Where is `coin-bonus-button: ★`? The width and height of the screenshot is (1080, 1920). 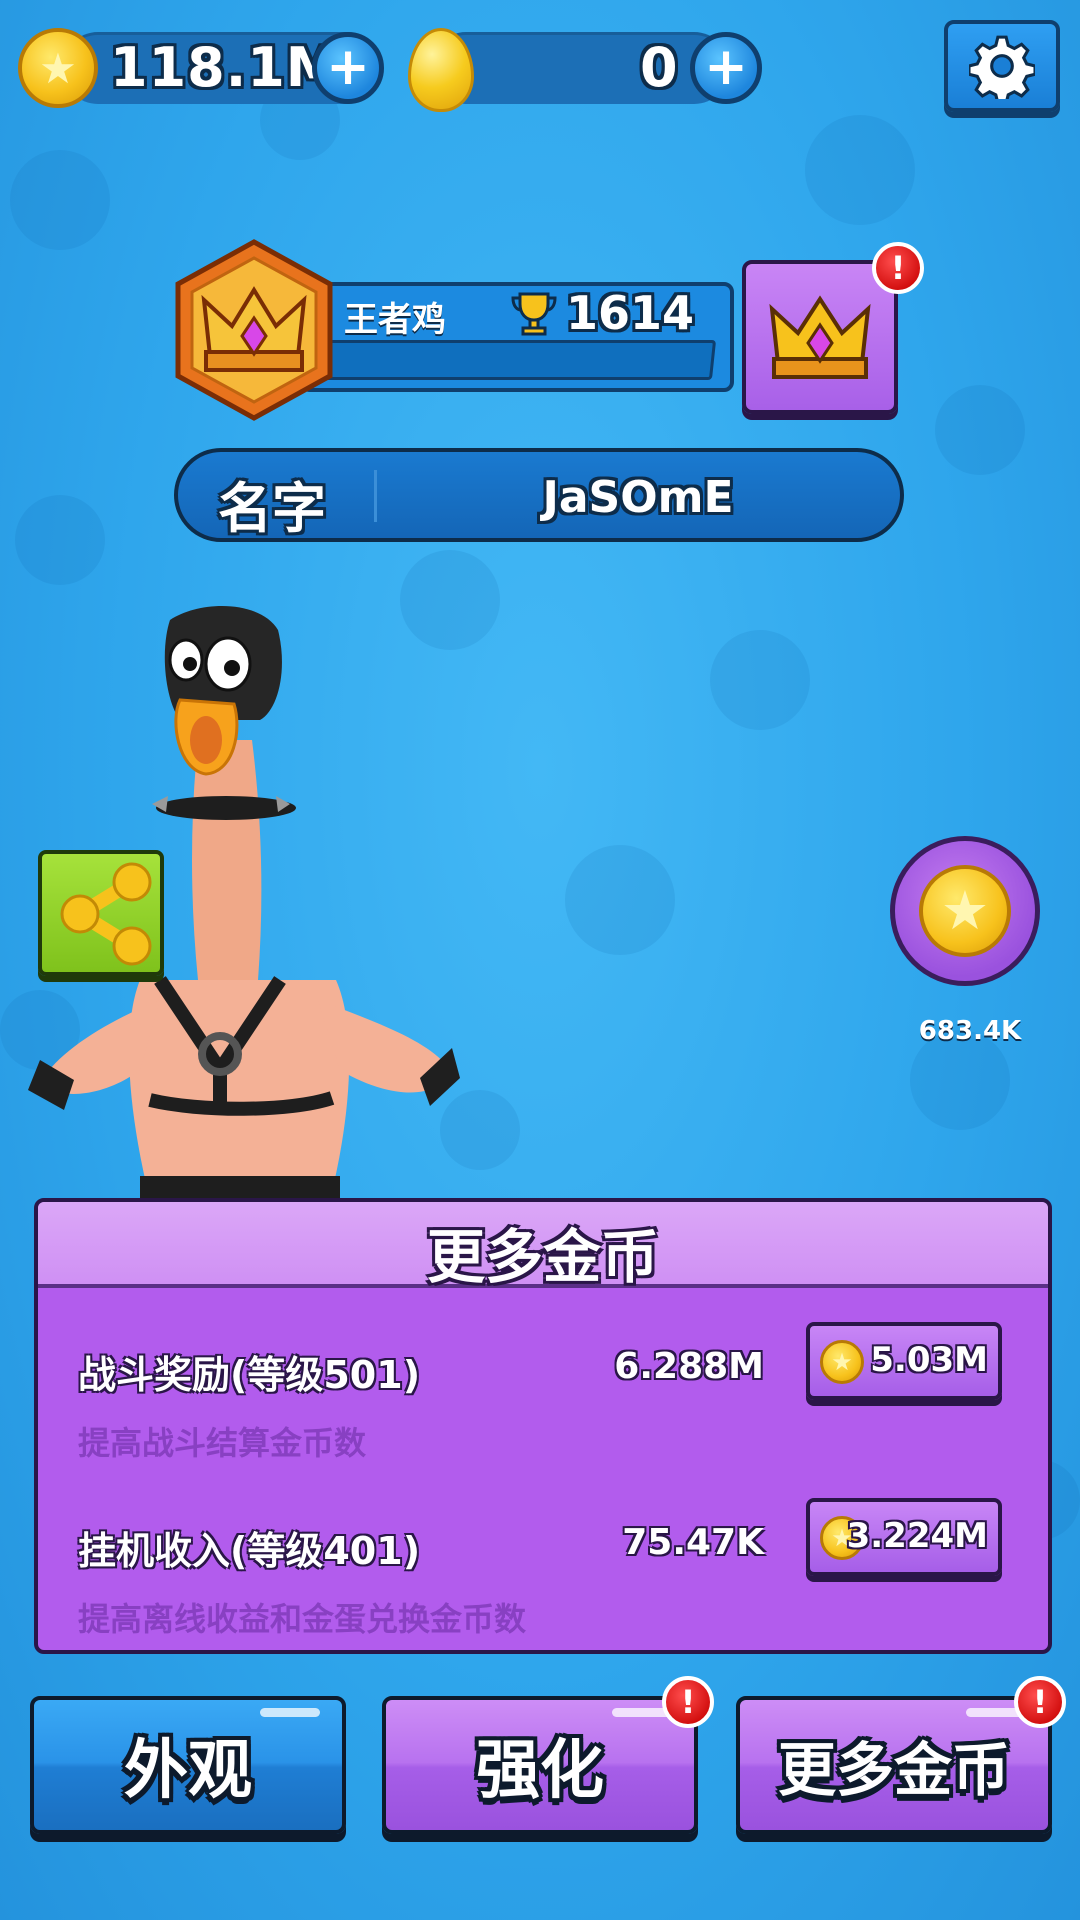 coin-bonus-button: ★ is located at coordinates (965, 911).